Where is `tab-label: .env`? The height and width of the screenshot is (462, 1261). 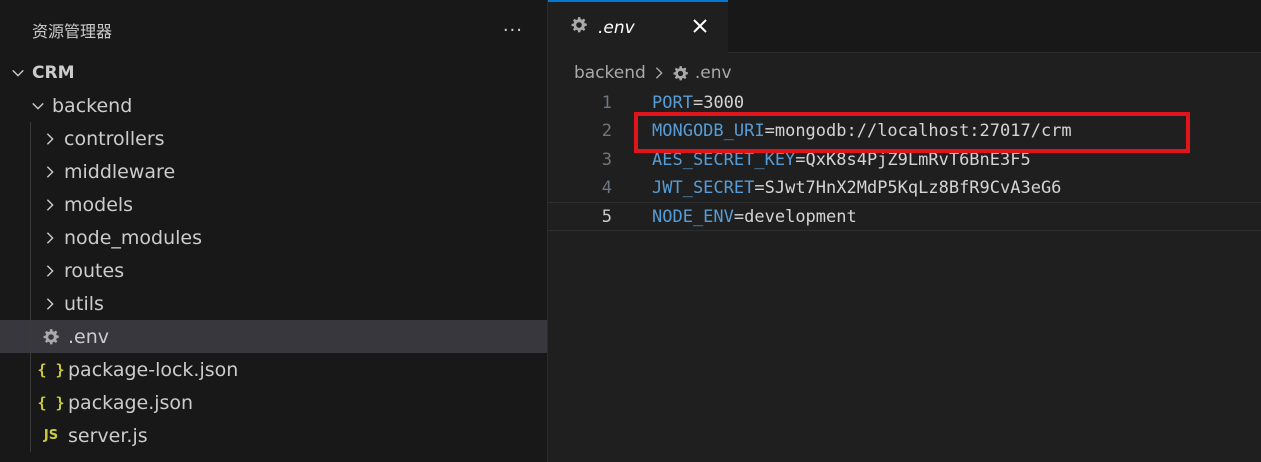
tab-label: .env is located at coordinates (616, 27).